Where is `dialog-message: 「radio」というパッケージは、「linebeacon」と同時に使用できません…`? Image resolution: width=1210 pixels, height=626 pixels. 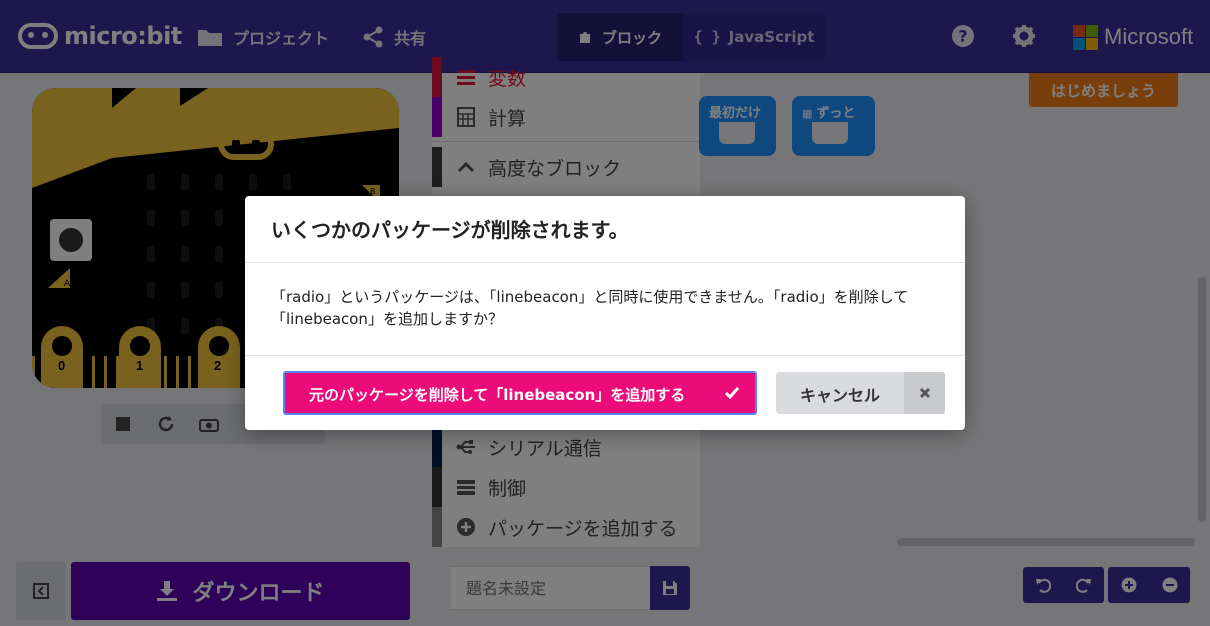 dialog-message: 「radio」というパッケージは、「linebeacon」と同時に使用できません… is located at coordinates (590, 308).